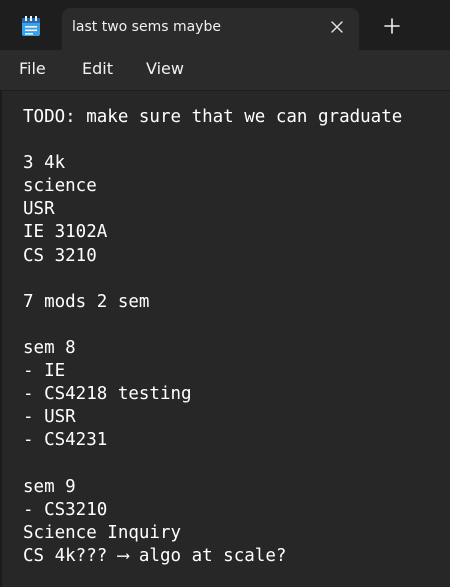  Describe the element at coordinates (49, 417) in the screenshot. I see `text-line: - USR` at that location.